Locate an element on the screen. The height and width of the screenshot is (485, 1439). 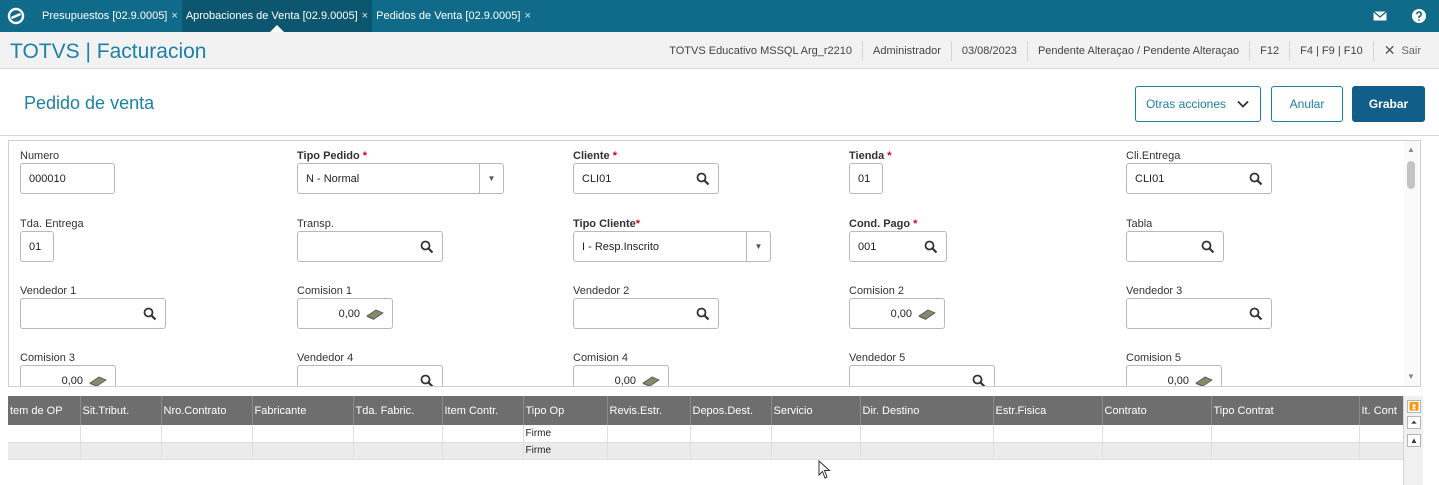
transp-input is located at coordinates (370, 246).